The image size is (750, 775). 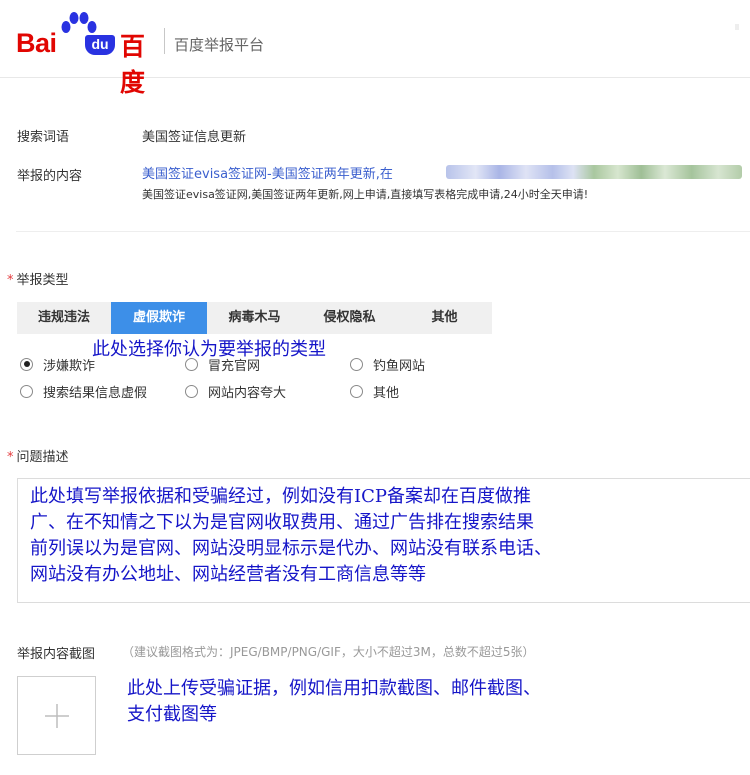 I want to click on search-term-value: 美国签证信息更新, so click(x=194, y=137).